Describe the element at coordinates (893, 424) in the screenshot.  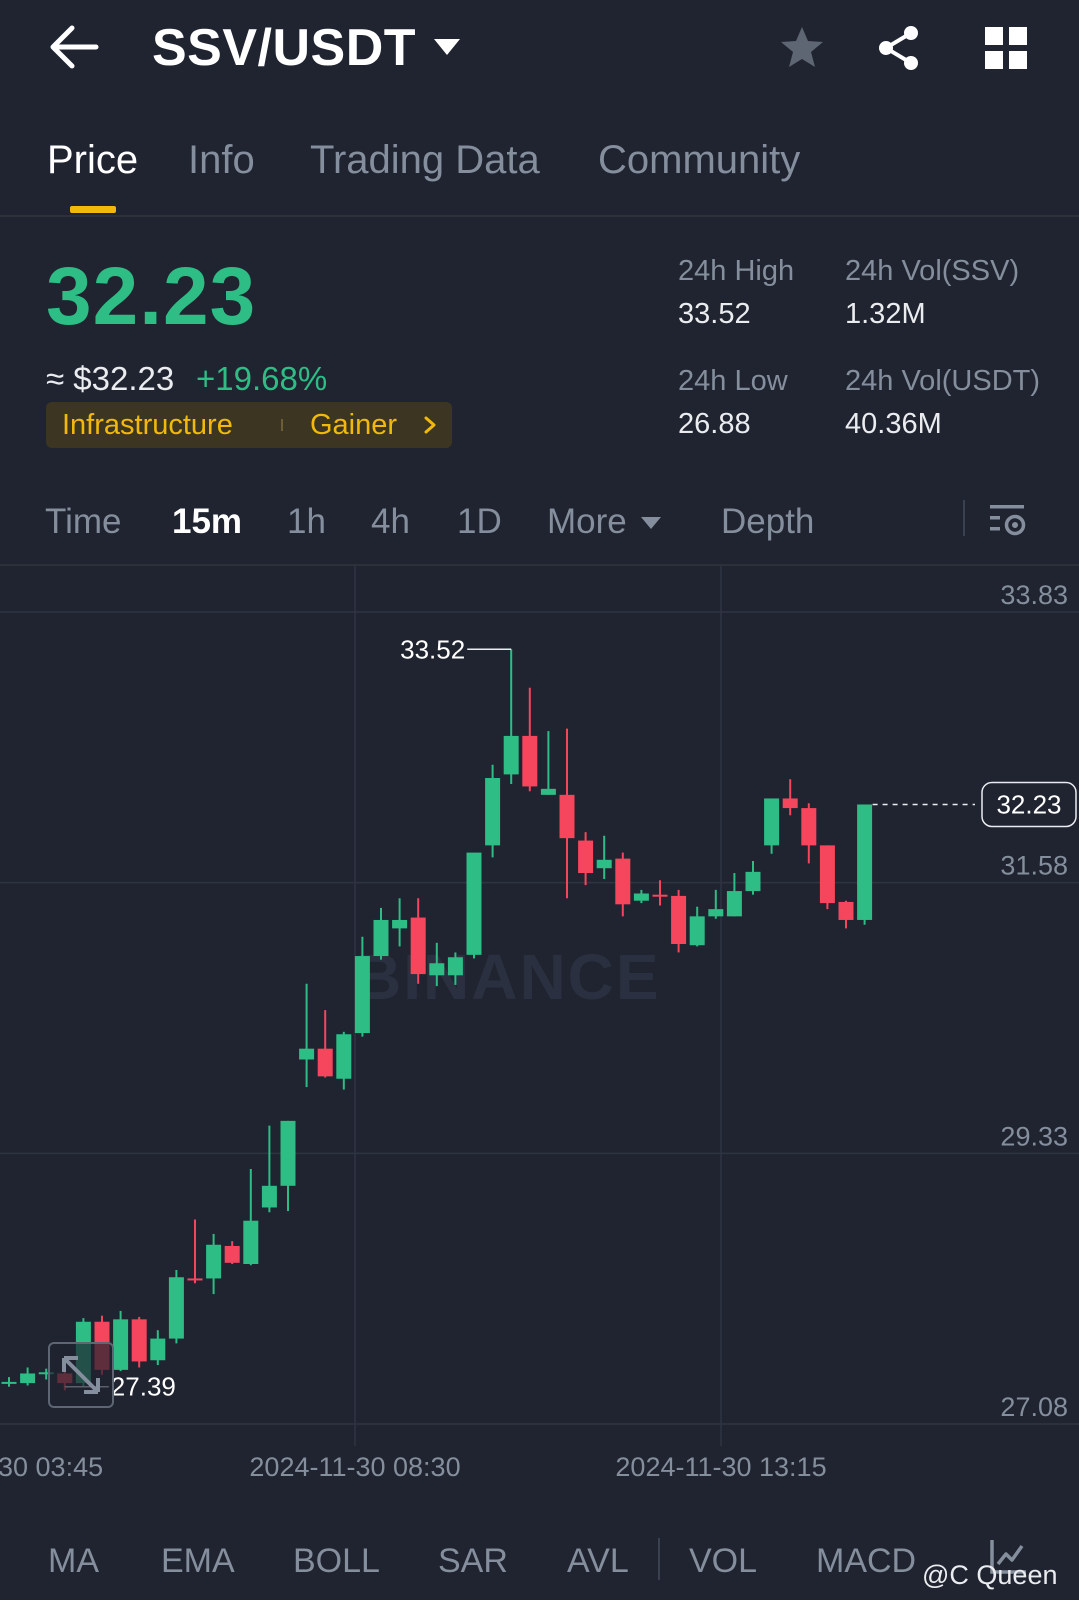
I see `vol-quote-value: 40.36M` at that location.